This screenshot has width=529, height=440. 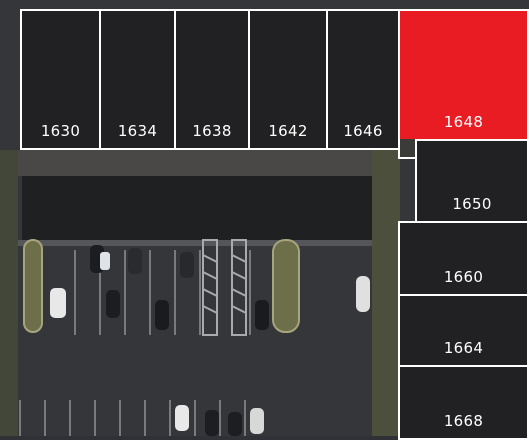 What do you see at coordinates (463, 421) in the screenshot?
I see `unit-label: 1668` at bounding box center [463, 421].